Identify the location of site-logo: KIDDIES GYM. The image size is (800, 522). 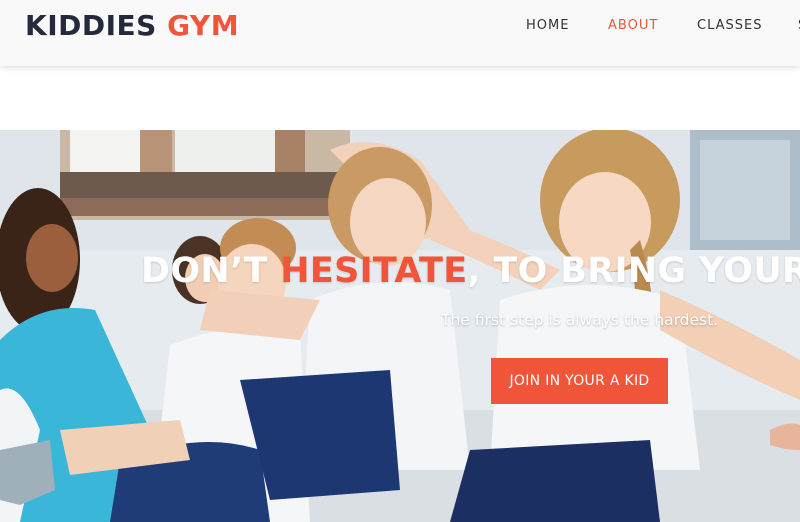
(132, 26).